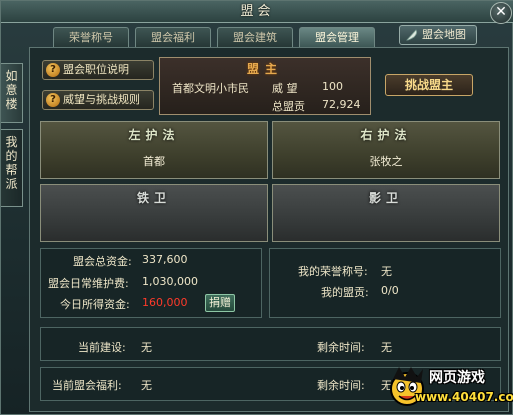 The width and height of the screenshot is (513, 415). Describe the element at coordinates (386, 213) in the screenshot. I see `shadow-guard-card: 影卫` at that location.